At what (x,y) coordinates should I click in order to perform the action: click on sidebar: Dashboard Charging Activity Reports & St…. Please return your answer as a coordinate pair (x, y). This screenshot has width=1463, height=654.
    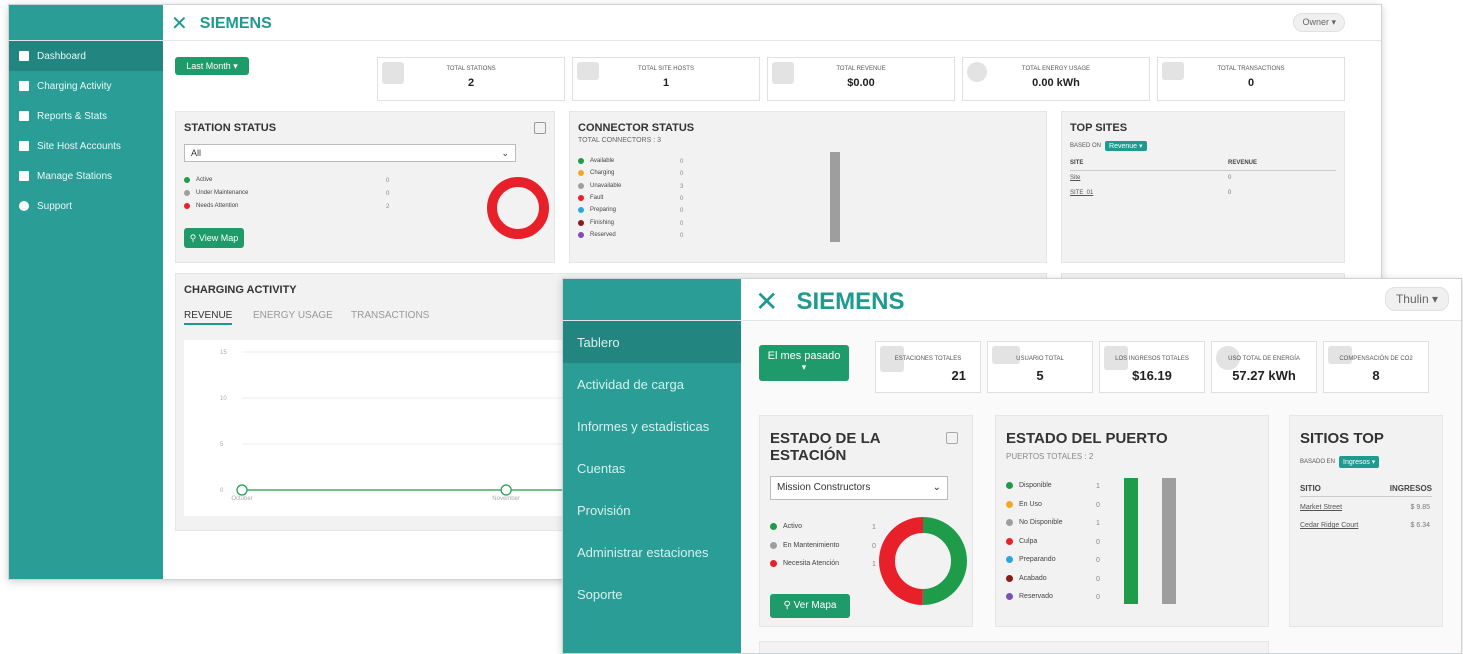
    Looking at the image, I should click on (86, 310).